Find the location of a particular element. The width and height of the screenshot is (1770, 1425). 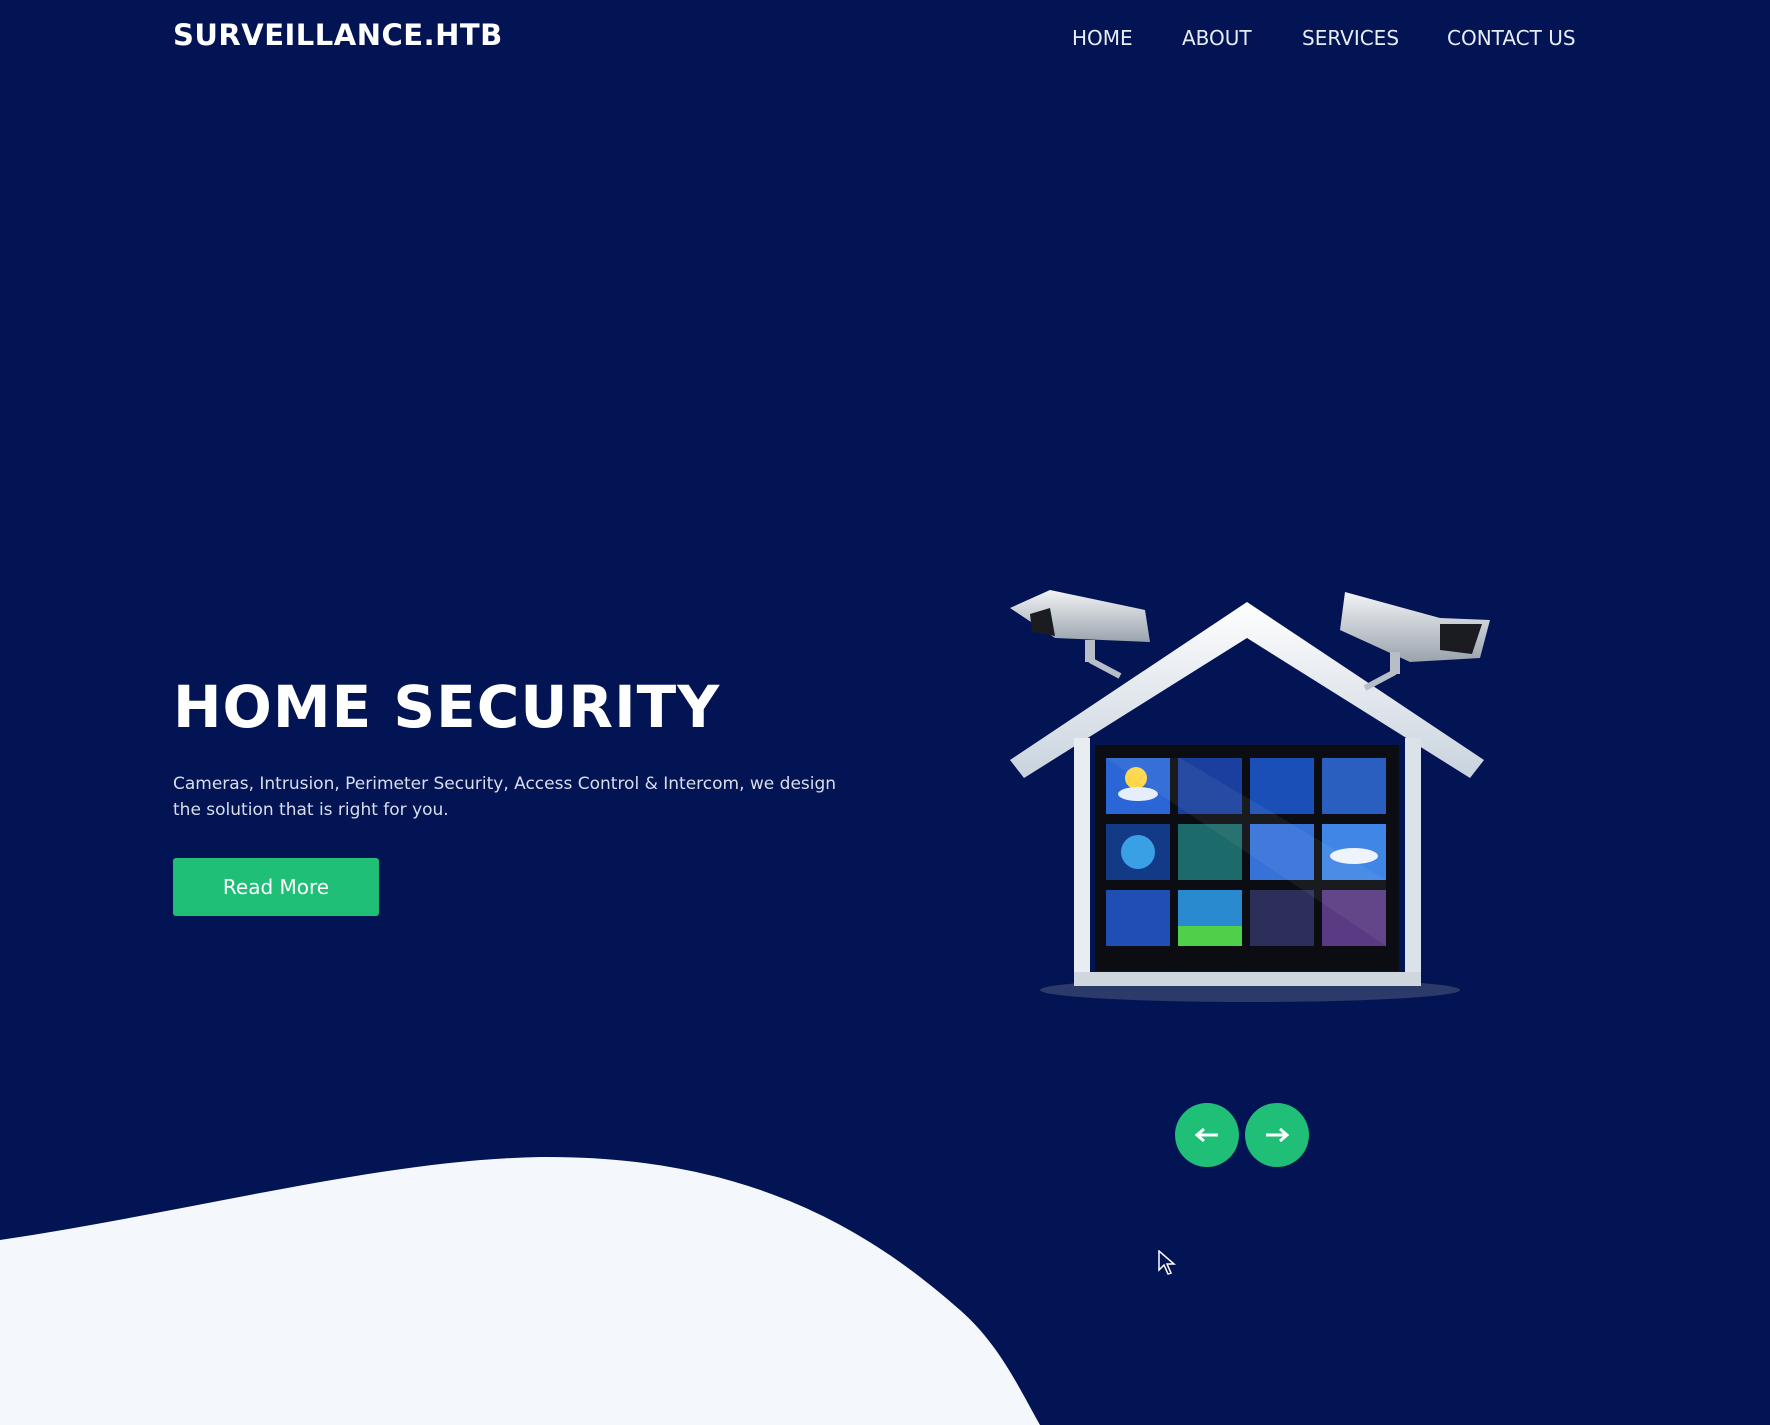

hero-title: HOME SECURITY is located at coordinates (447, 707).